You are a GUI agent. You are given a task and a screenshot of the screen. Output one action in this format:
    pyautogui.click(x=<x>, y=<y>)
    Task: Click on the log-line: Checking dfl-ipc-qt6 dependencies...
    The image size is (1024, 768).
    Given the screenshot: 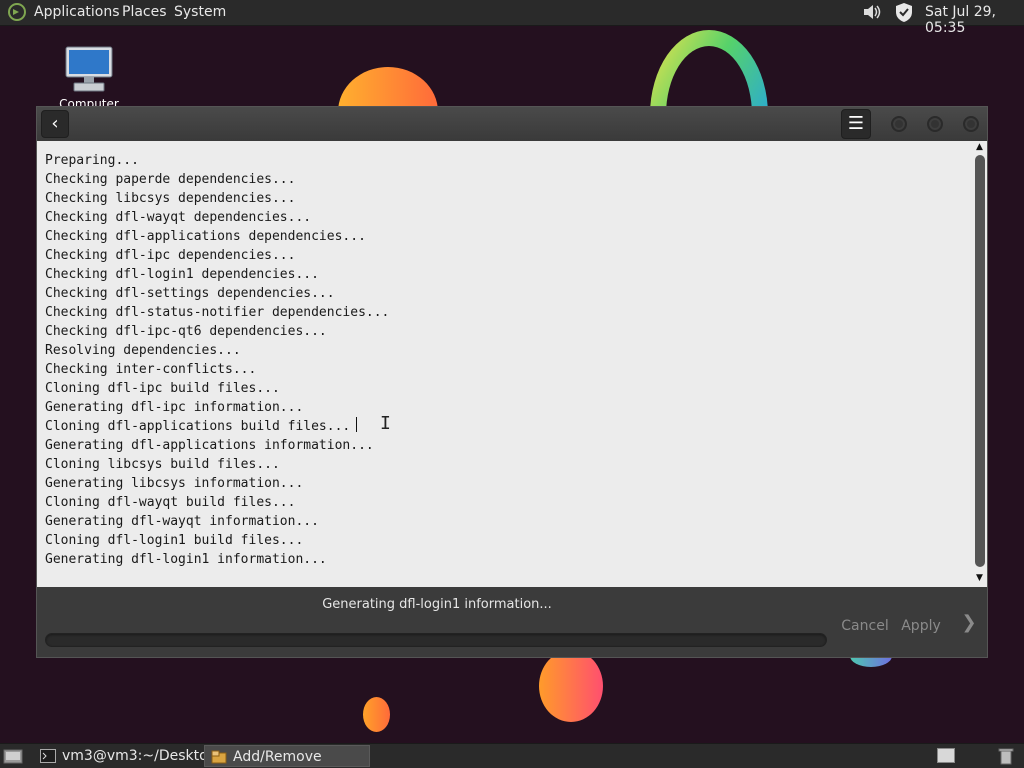 What is the action you would take?
    pyautogui.click(x=186, y=331)
    